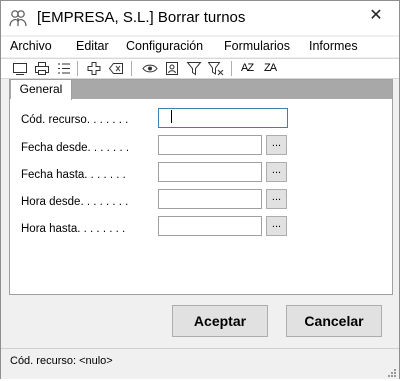 The image size is (400, 381). What do you see at coordinates (141, 17) in the screenshot?
I see `window-title: [EMPRESA, S.L.] Borrar turnos` at bounding box center [141, 17].